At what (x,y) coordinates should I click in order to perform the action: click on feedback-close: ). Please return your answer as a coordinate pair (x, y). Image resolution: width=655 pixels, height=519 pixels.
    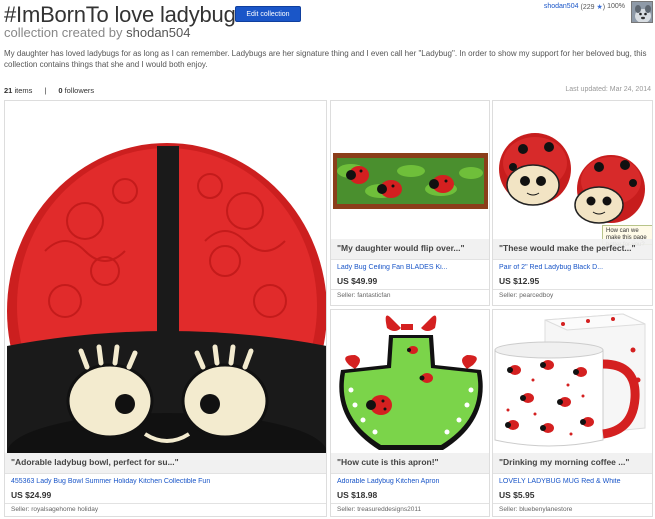
    Looking at the image, I should click on (604, 7).